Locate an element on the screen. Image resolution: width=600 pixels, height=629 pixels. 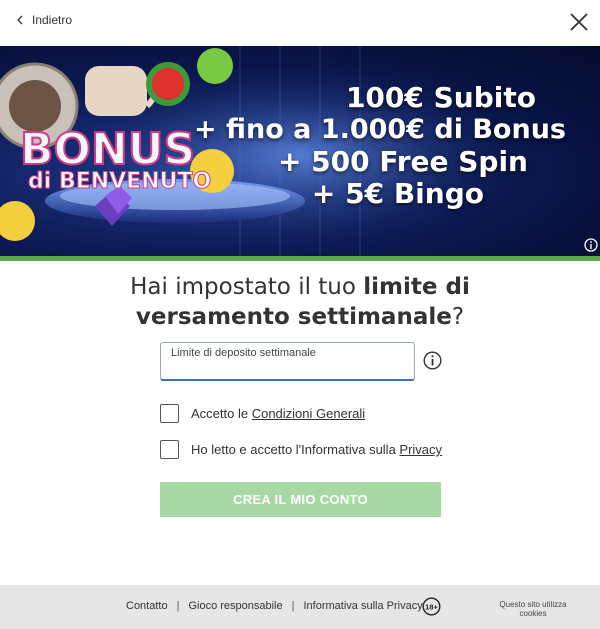
back-button: Indietro is located at coordinates (44, 20).